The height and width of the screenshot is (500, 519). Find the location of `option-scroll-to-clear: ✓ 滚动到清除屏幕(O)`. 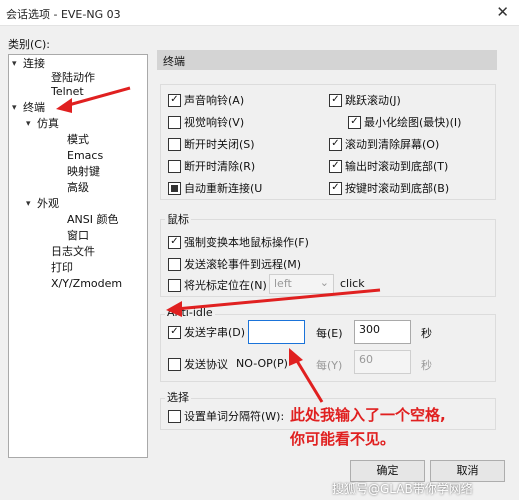

option-scroll-to-clear: ✓ 滚动到清除屏幕(O) is located at coordinates (384, 144).